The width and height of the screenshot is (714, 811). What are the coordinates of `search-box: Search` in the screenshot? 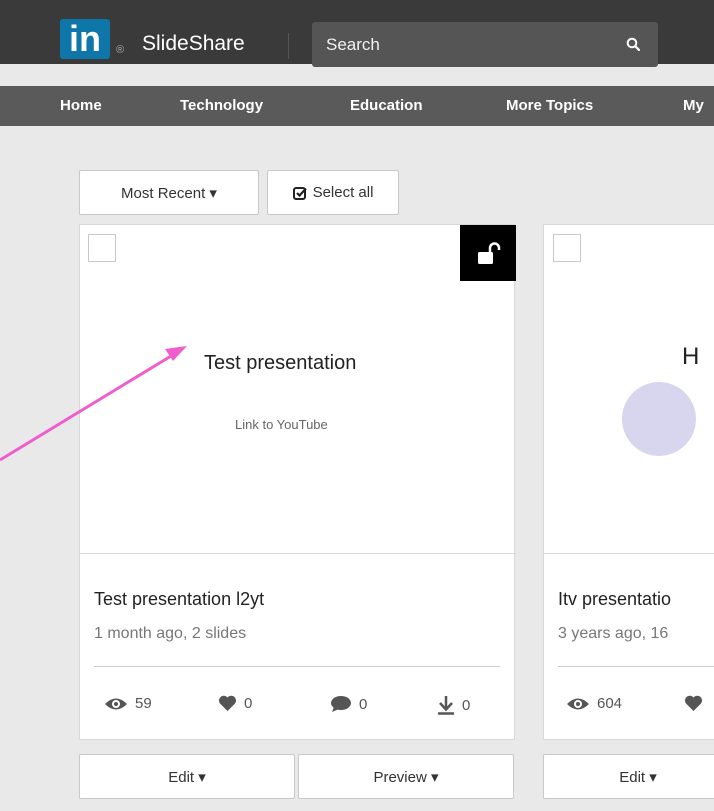 It's located at (485, 44).